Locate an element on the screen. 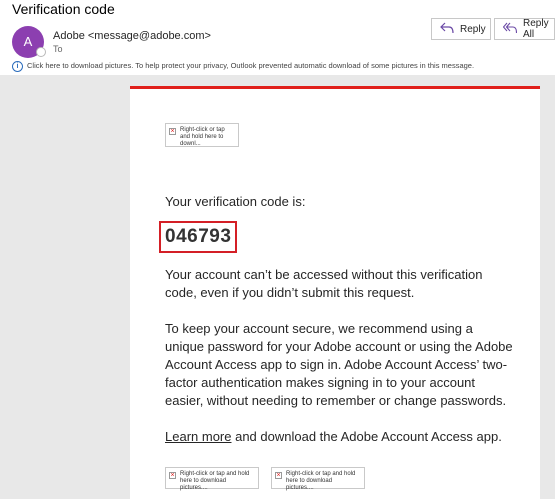 The height and width of the screenshot is (499, 555). sender-name: Adobe <message@adobe.com> is located at coordinates (132, 36).